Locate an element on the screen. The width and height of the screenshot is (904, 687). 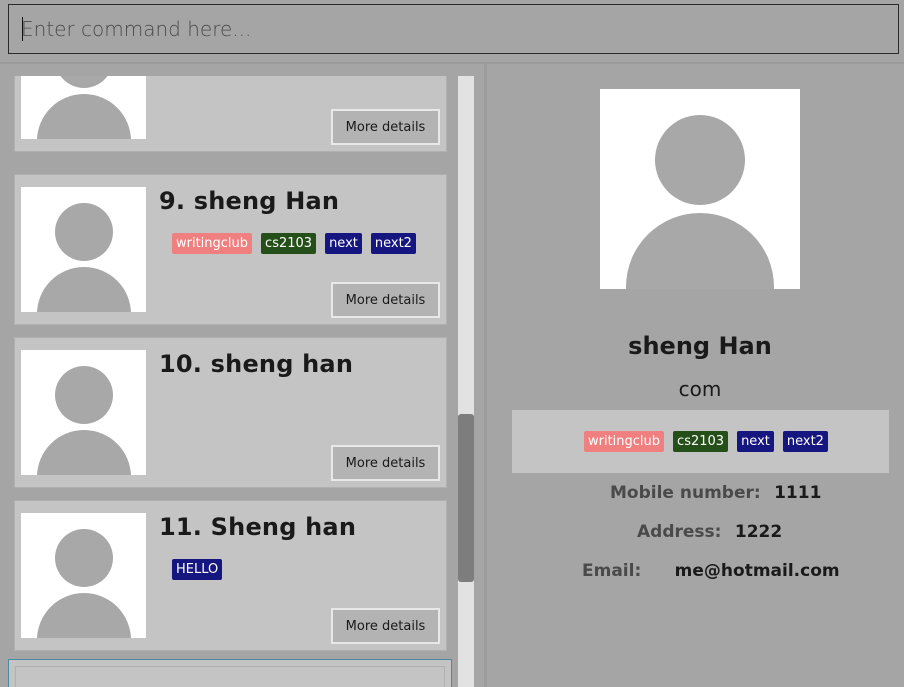
person-card-selected is located at coordinates (230, 673).